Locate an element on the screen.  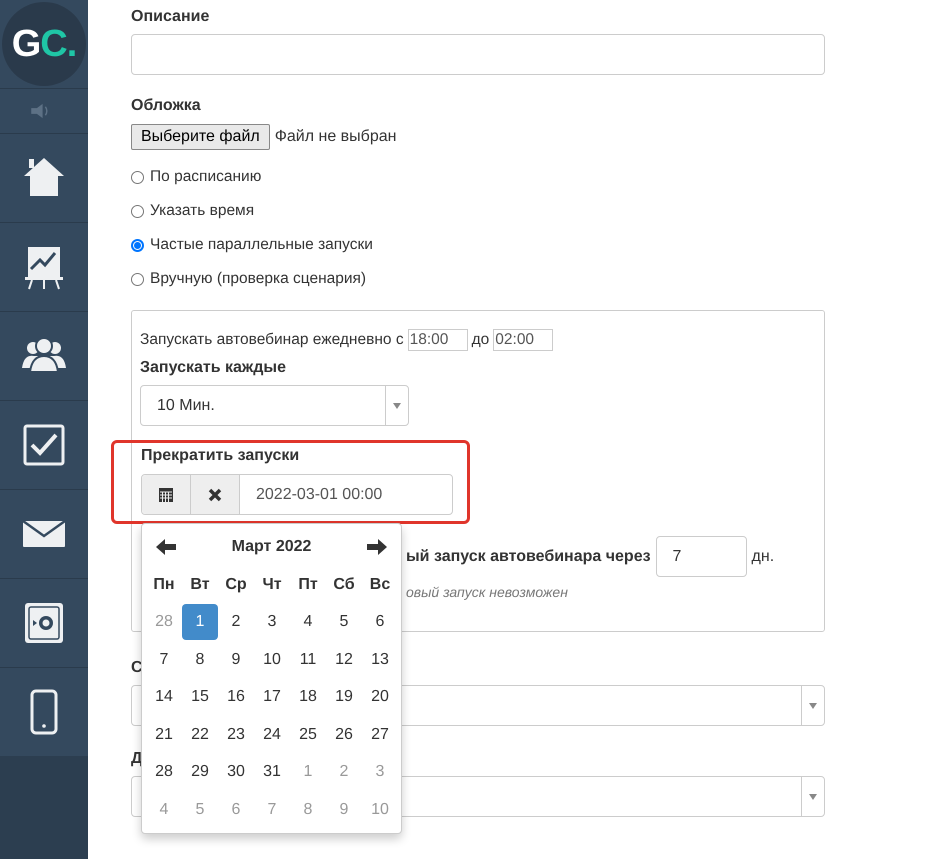
calendar-day: 14 is located at coordinates (164, 697).